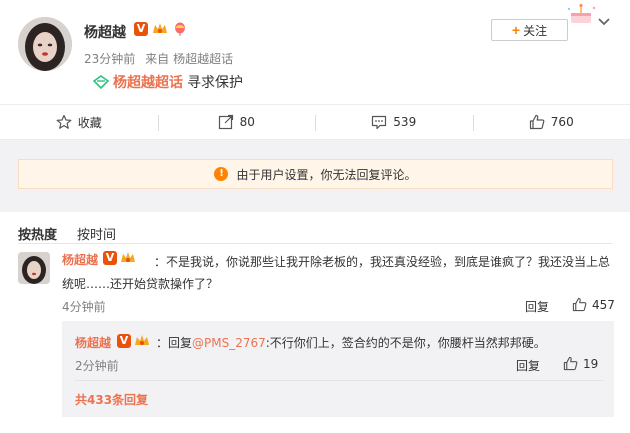 Image resolution: width=630 pixels, height=433 pixels. What do you see at coordinates (119, 258) in the screenshot?
I see `commenter-badges: V` at bounding box center [119, 258].